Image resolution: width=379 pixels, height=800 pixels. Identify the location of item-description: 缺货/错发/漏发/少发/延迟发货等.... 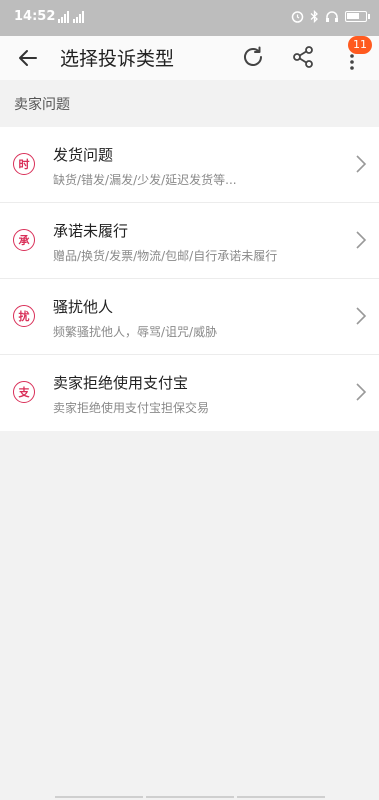
(145, 180).